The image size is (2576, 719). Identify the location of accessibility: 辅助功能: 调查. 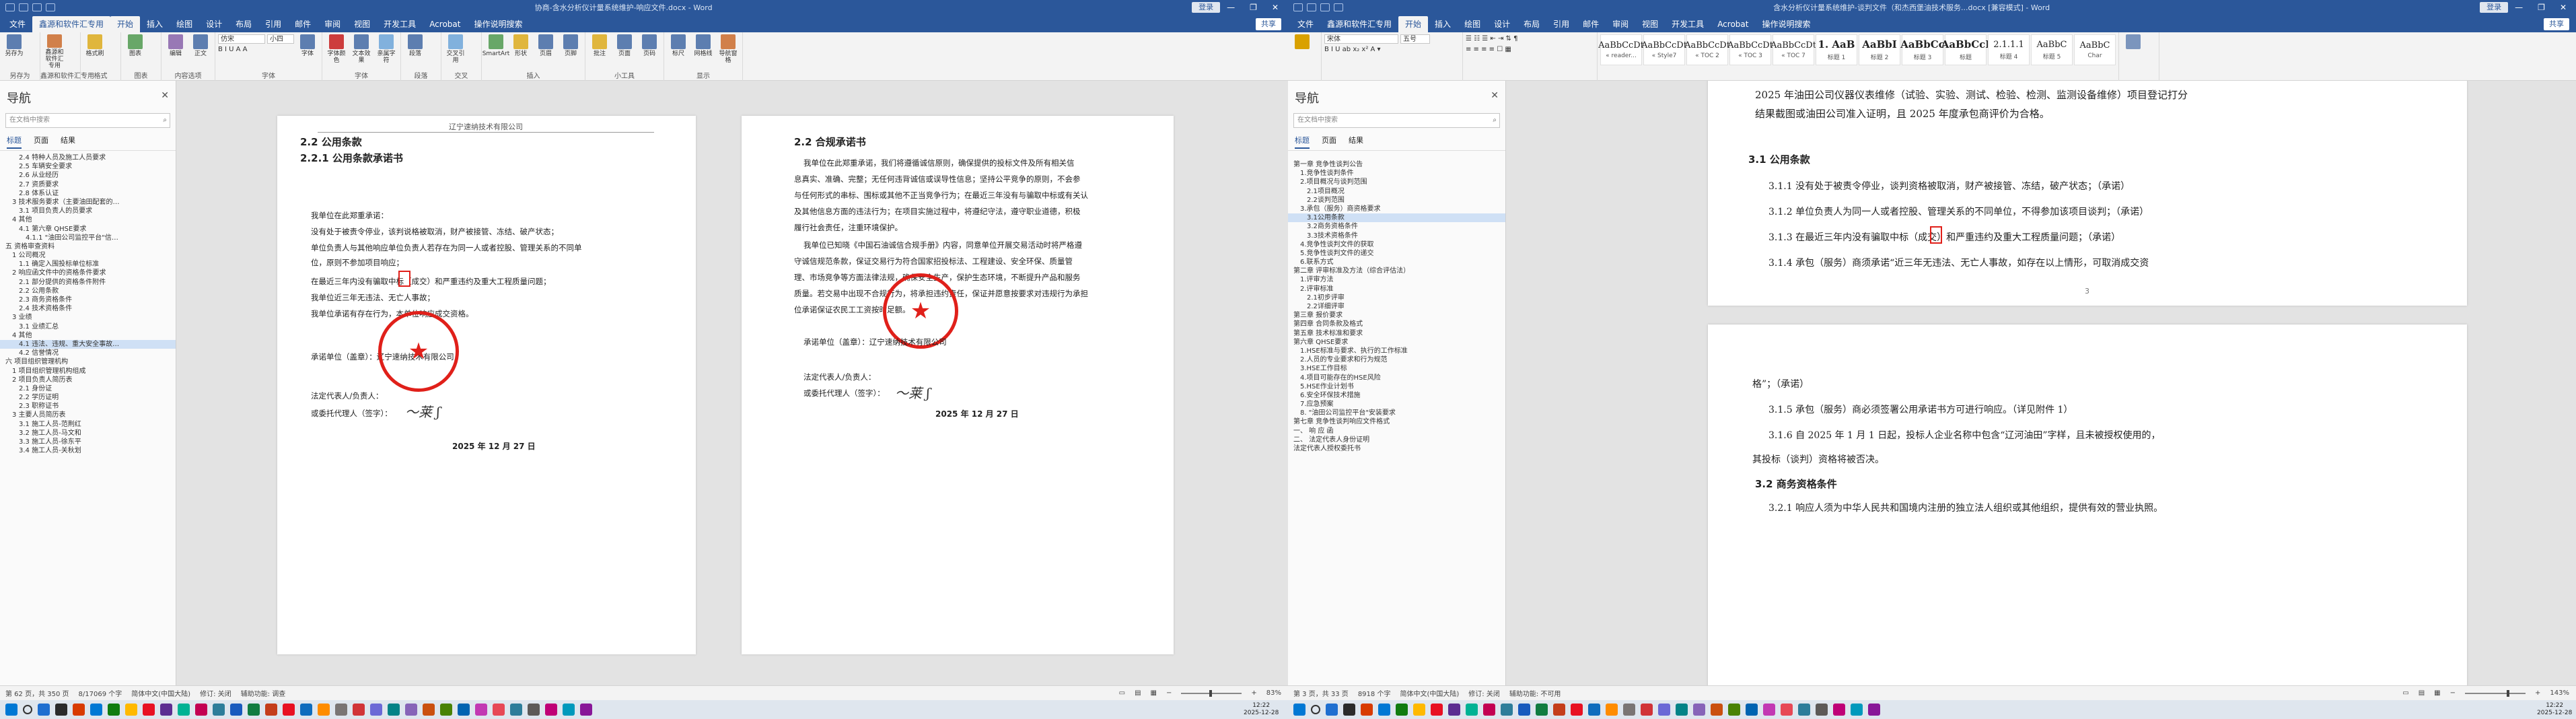
(263, 693).